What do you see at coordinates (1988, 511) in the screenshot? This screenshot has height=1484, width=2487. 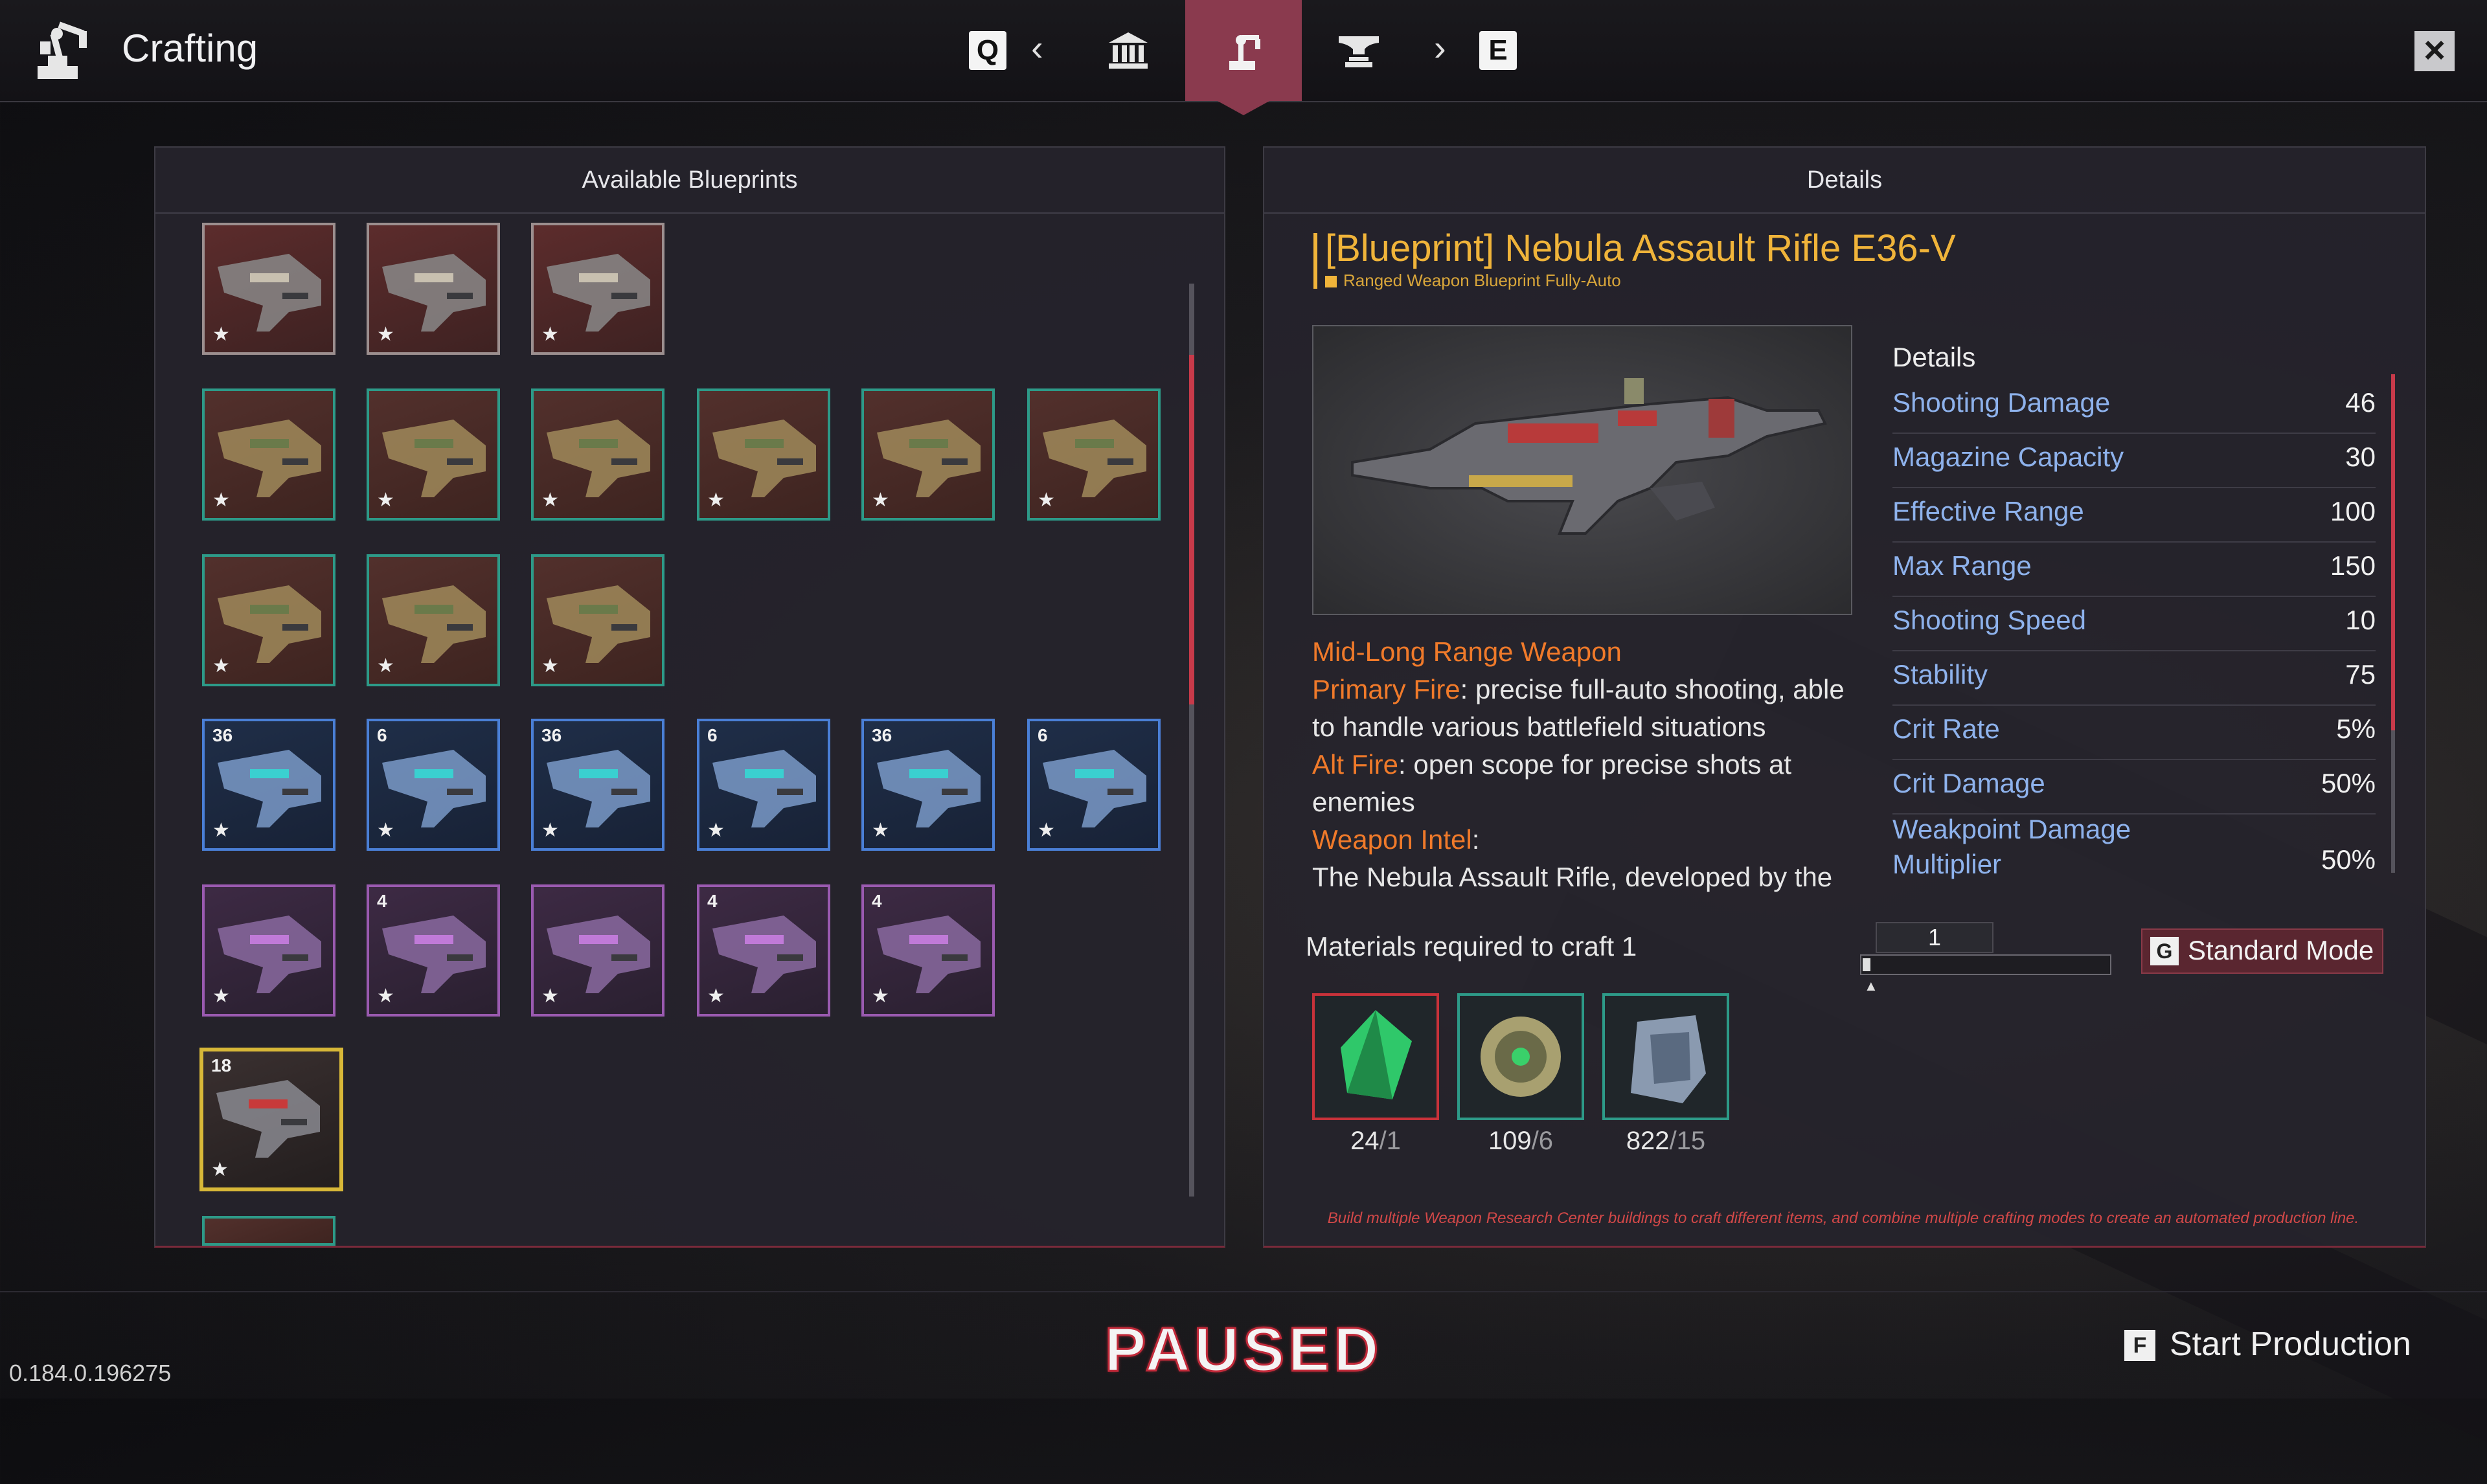 I see `stat-label: Effective Range` at bounding box center [1988, 511].